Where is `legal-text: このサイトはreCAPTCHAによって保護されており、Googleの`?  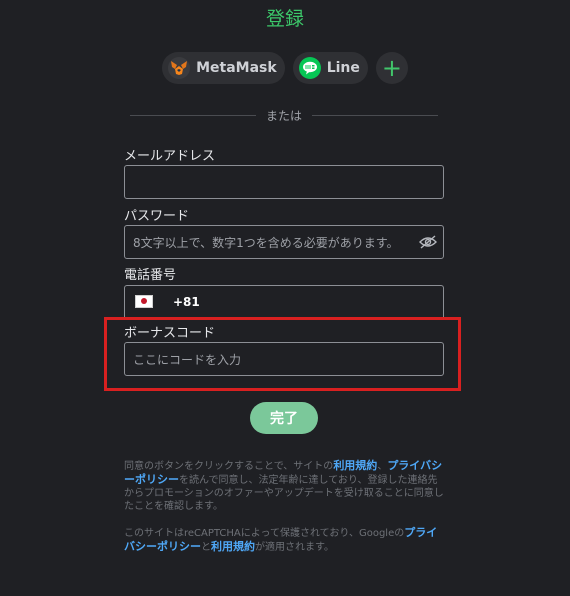 legal-text: このサイトはreCAPTCHAによって保護されており、Googleの is located at coordinates (264, 533).